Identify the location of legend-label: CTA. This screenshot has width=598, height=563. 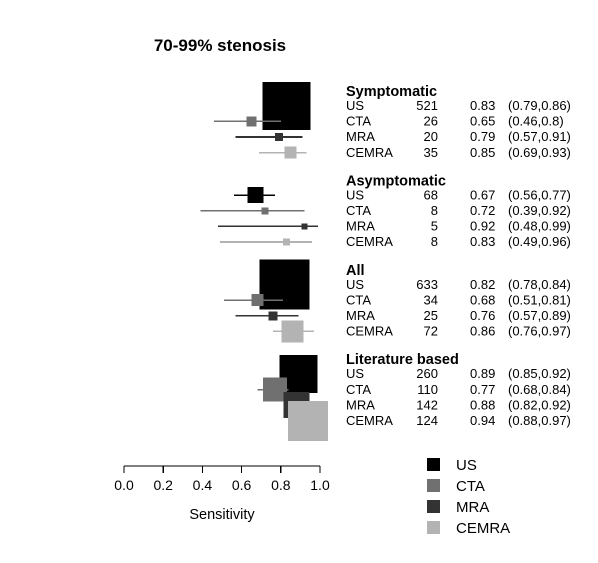
(470, 486).